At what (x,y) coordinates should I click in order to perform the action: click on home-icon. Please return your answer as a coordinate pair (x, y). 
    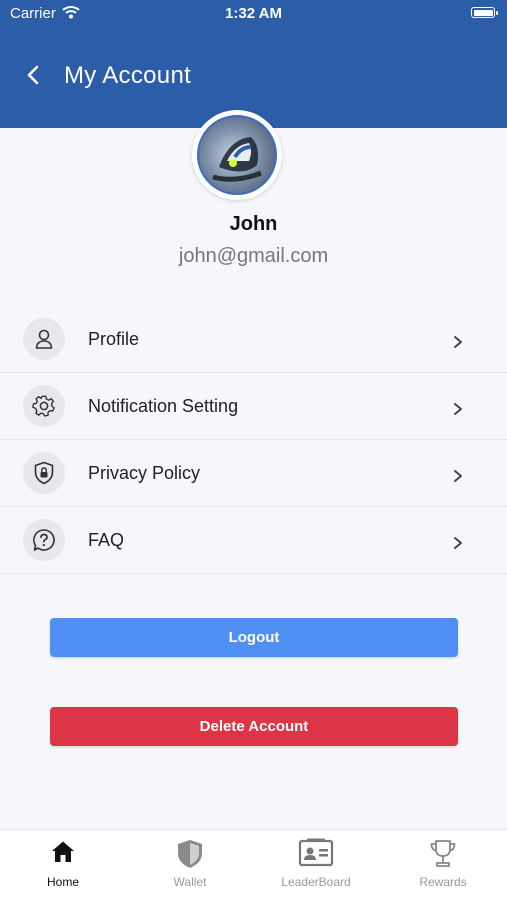
    Looking at the image, I should click on (63, 854).